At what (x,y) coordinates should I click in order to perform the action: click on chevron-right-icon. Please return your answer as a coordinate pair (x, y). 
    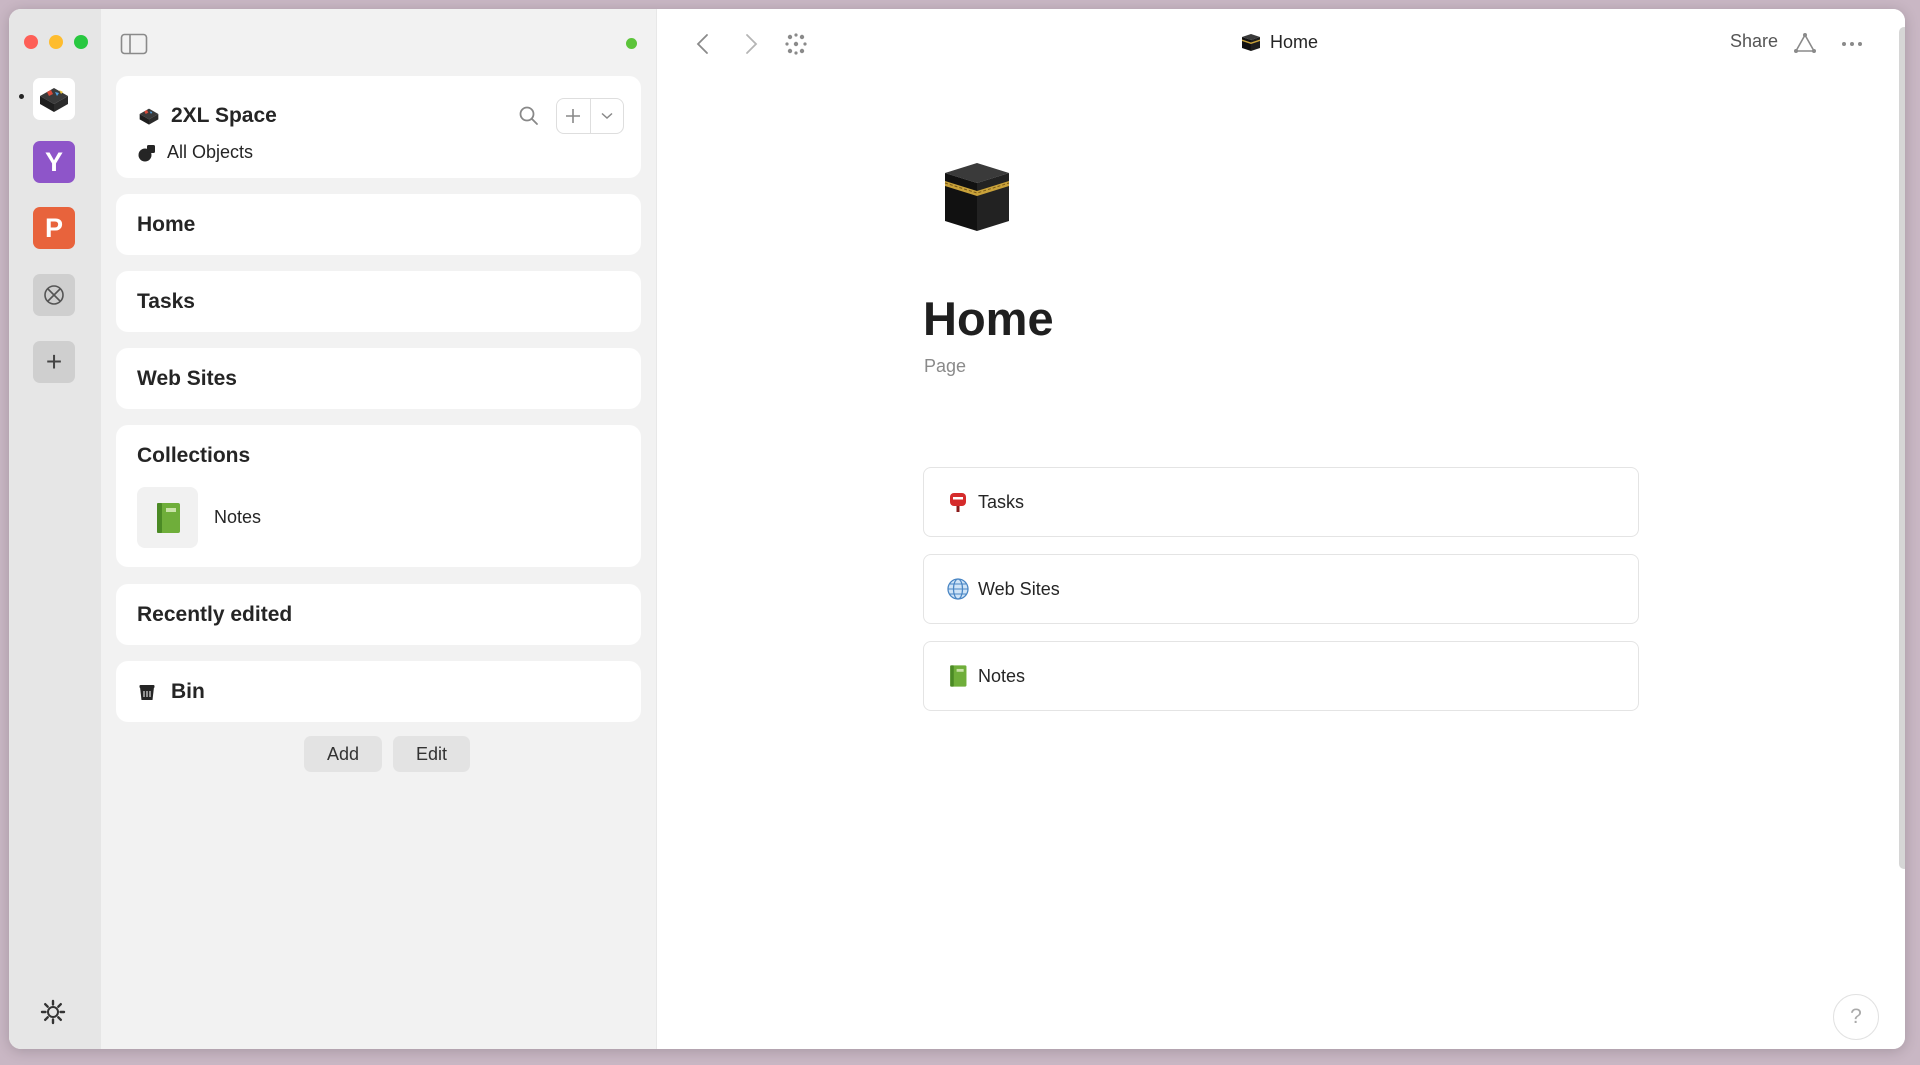
    Looking at the image, I should click on (751, 44).